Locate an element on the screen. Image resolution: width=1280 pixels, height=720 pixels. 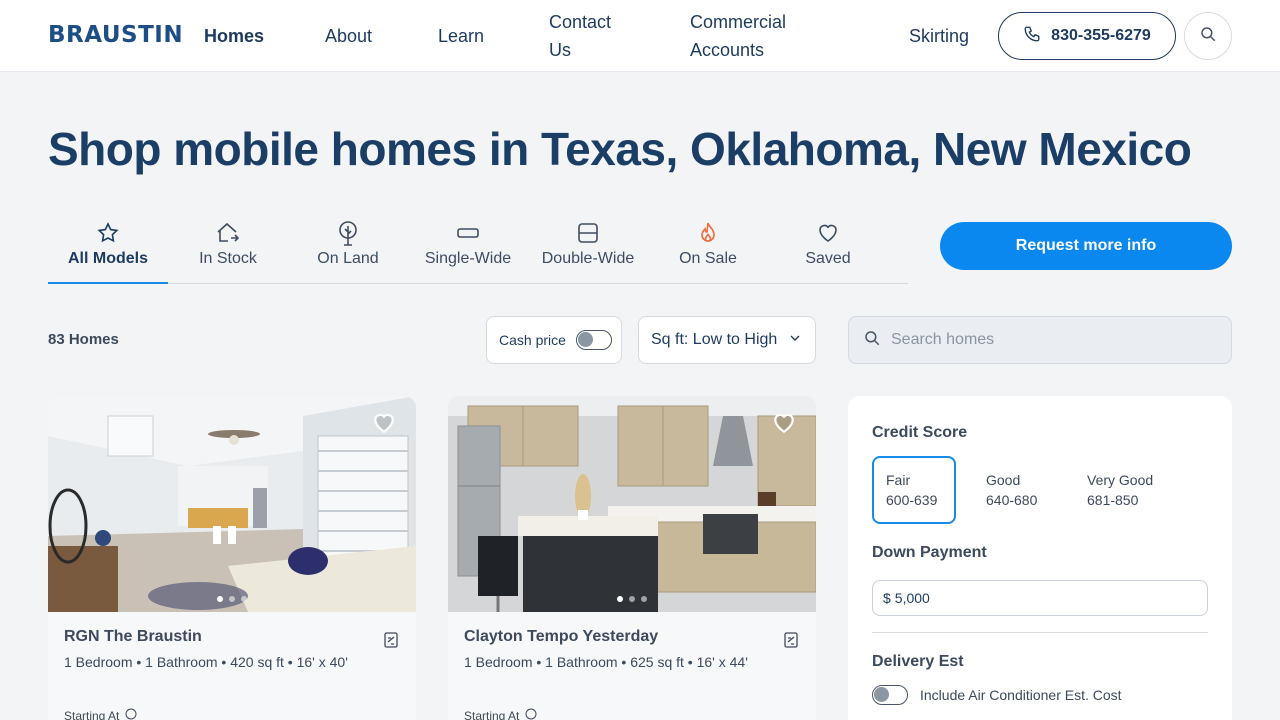
ac-cost-row: Include Air Conditioner Est. Cost is located at coordinates (997, 695).